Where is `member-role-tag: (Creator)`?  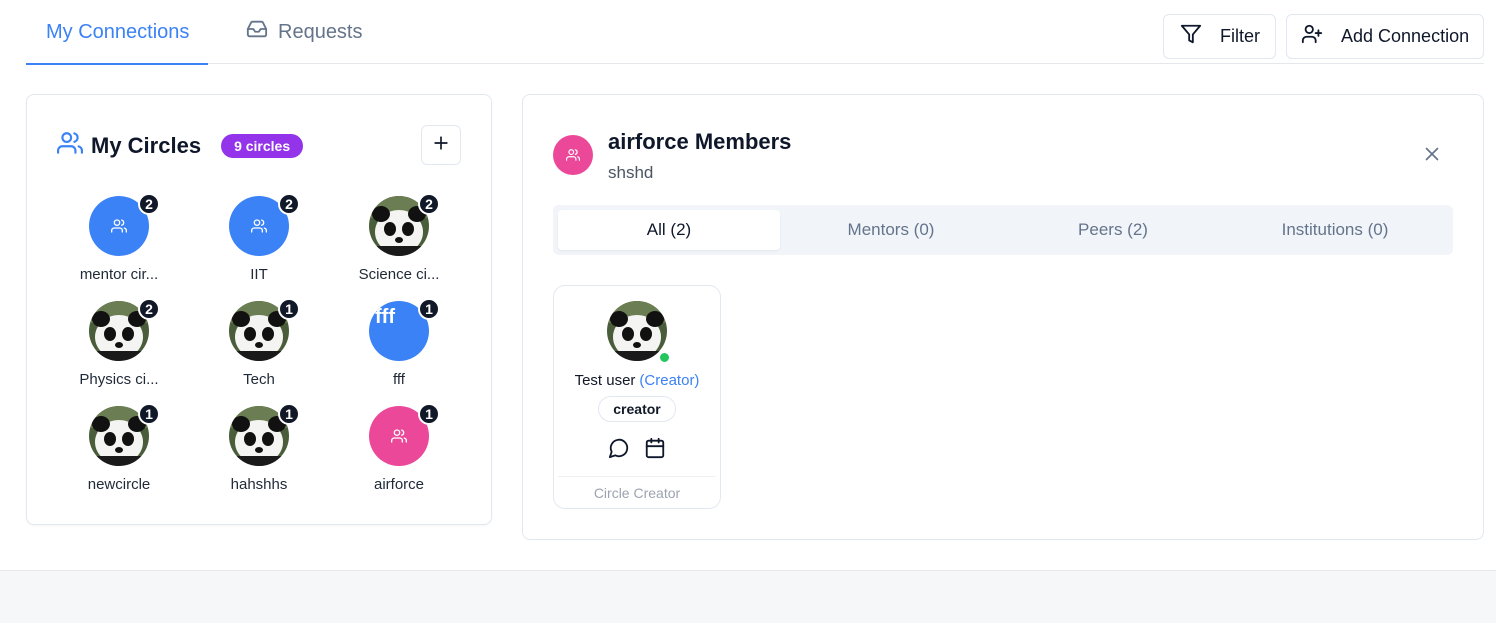 member-role-tag: (Creator) is located at coordinates (669, 380).